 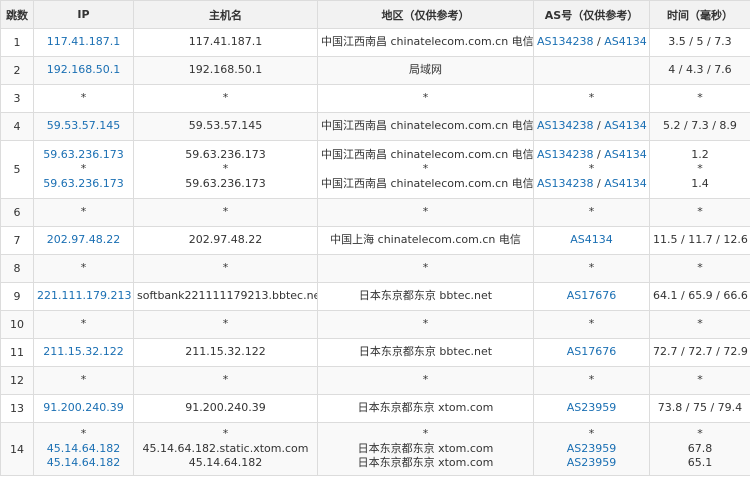 I want to click on time-text: 1.4, so click(x=700, y=183).